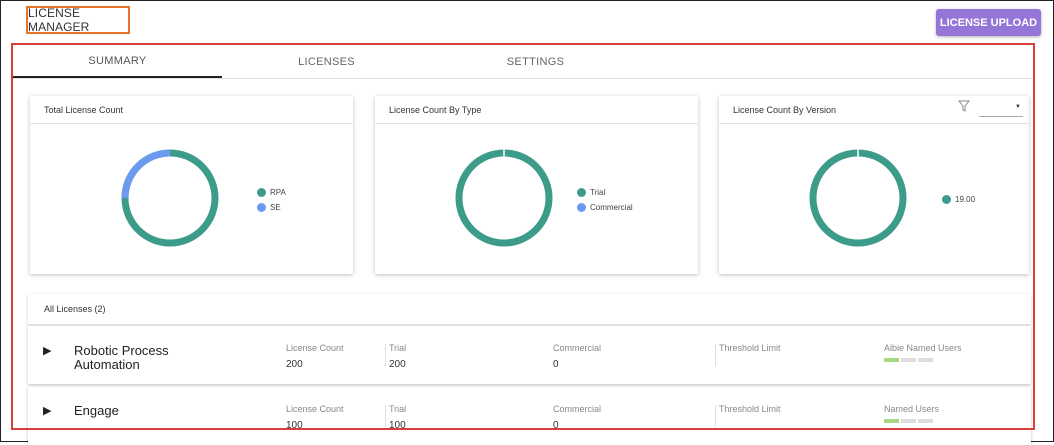  I want to click on legend-item: RPA, so click(271, 192).